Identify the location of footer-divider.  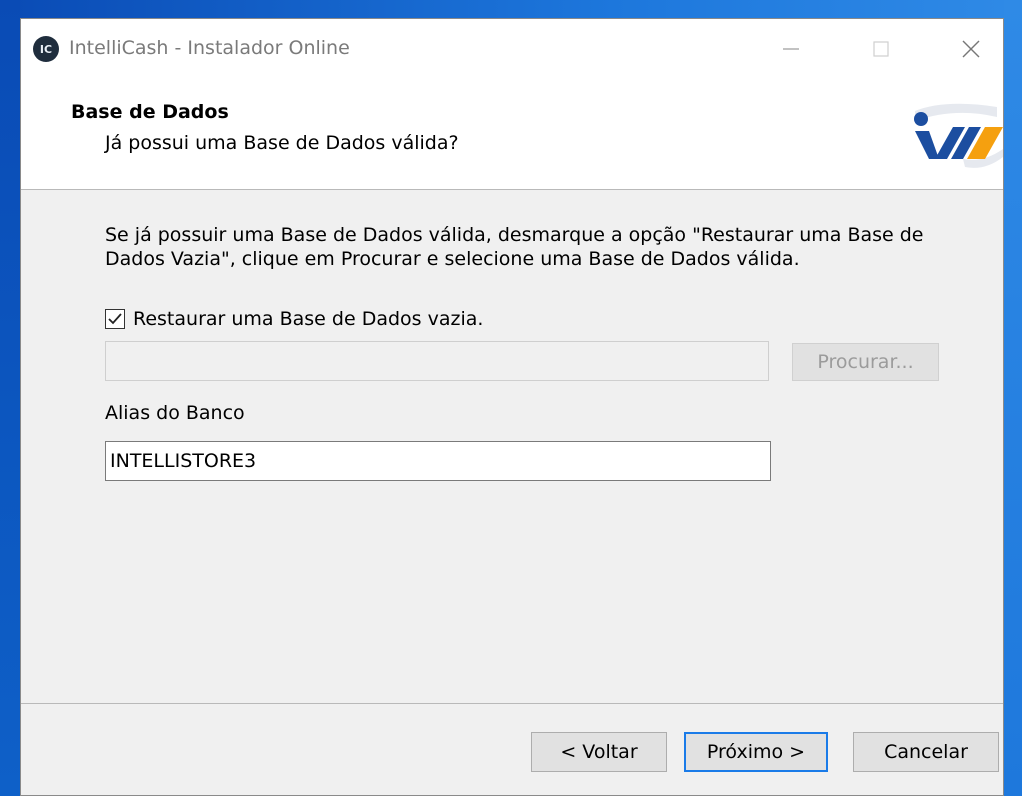
(512, 703).